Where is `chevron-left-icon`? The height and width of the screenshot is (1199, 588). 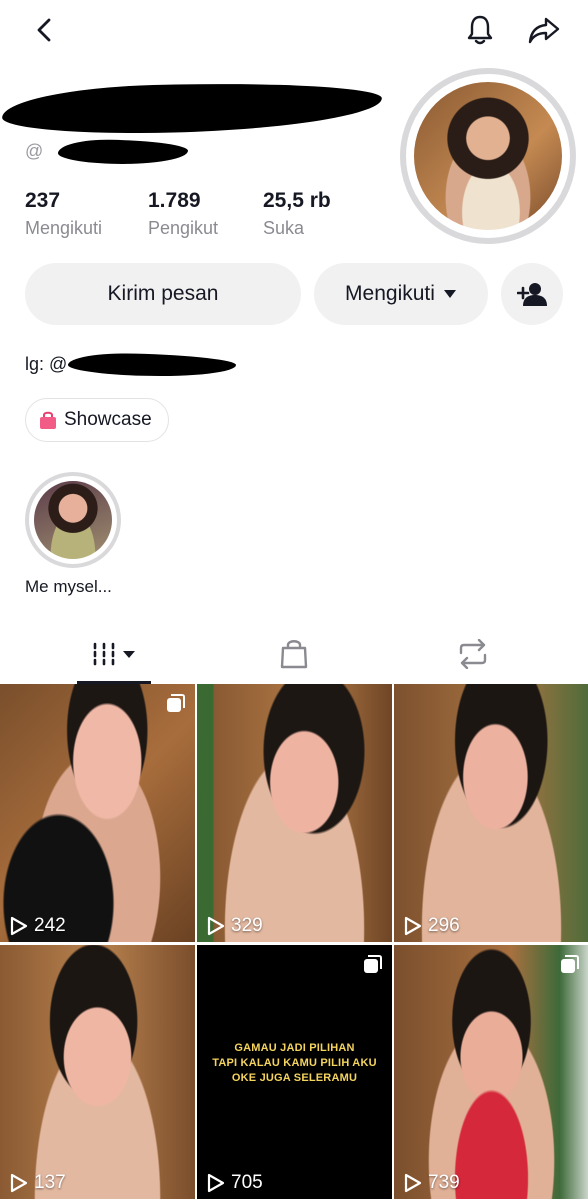 chevron-left-icon is located at coordinates (44, 30).